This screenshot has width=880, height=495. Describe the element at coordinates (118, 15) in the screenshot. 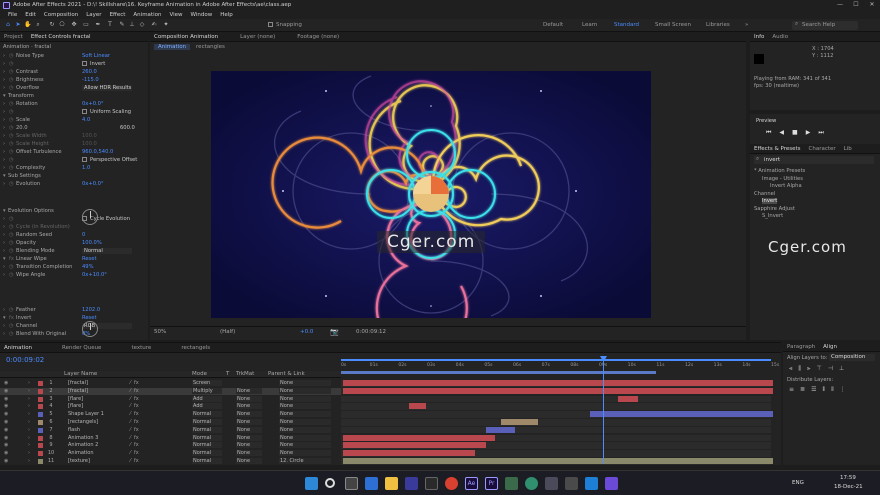

I see `menu-effect: Effect` at that location.